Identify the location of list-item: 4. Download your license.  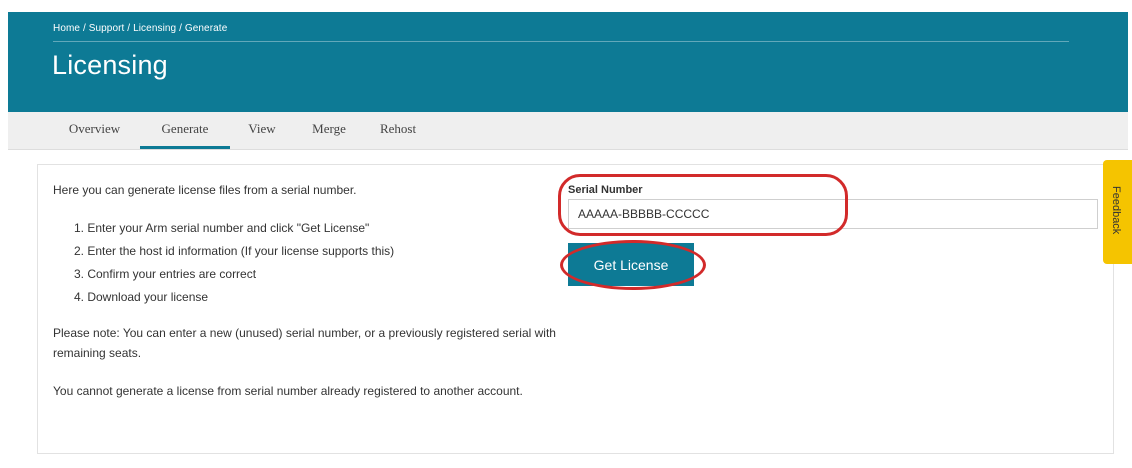
(141, 297).